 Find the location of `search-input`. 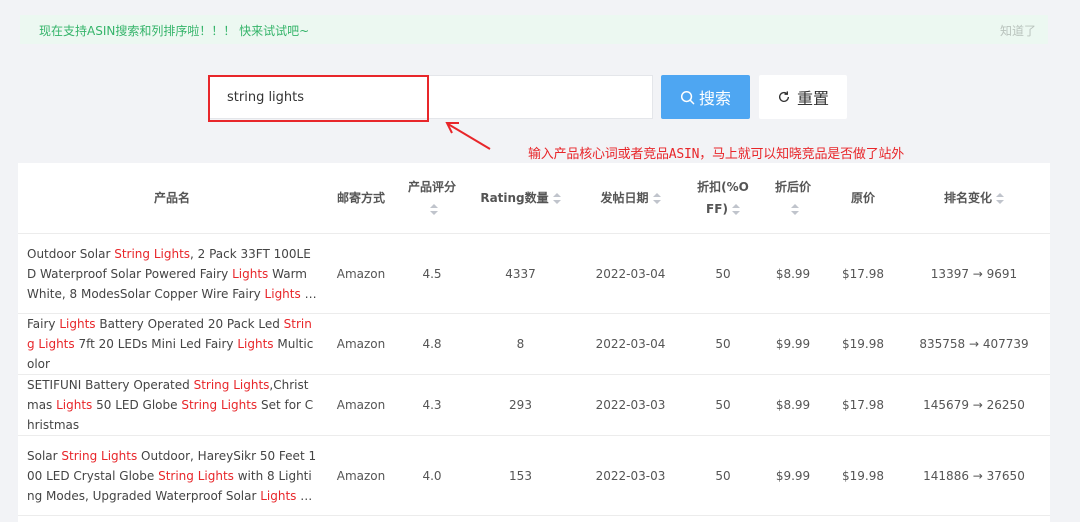

search-input is located at coordinates (431, 97).